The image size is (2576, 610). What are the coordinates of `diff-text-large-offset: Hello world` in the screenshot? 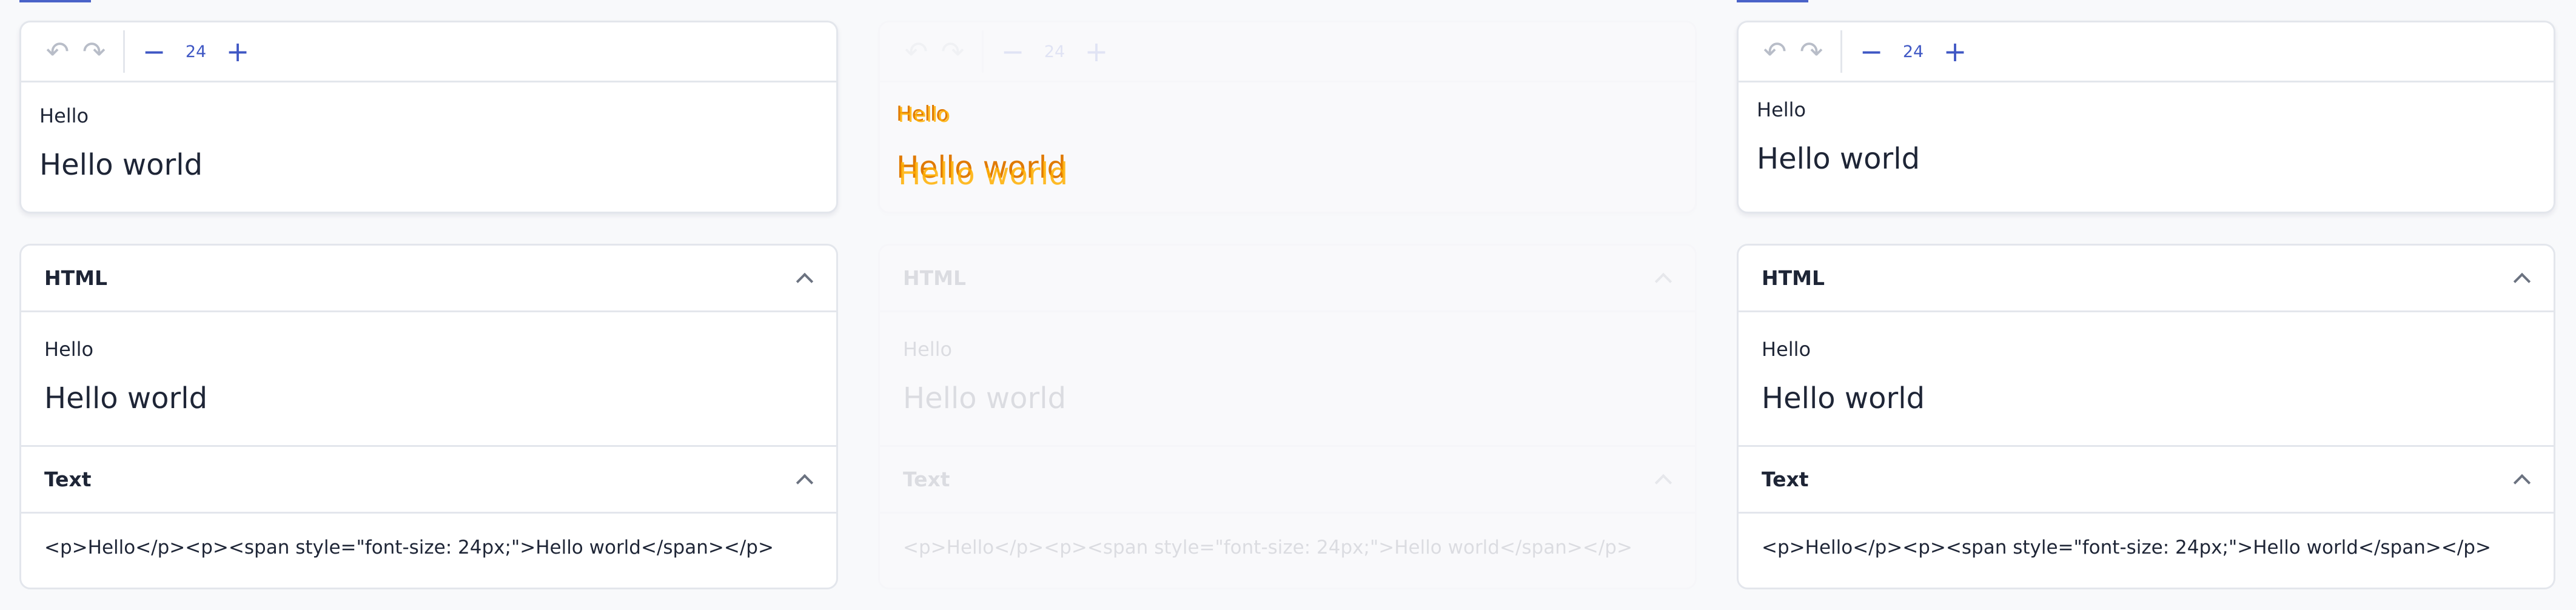 It's located at (983, 174).